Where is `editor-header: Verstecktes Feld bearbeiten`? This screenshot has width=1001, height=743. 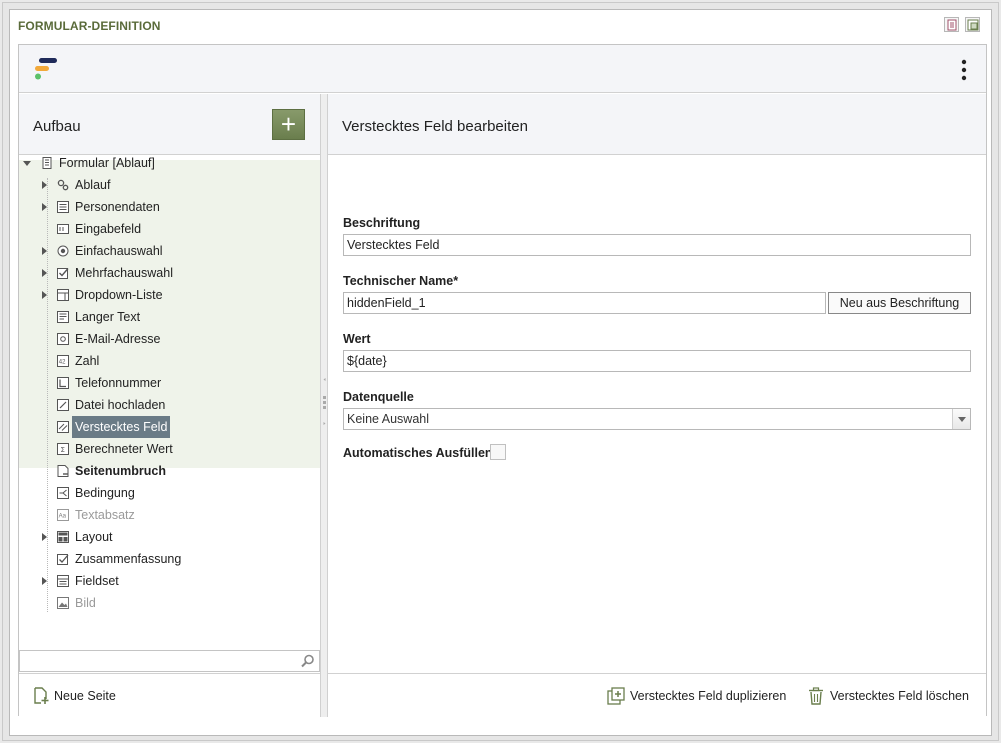
editor-header: Verstecktes Feld bearbeiten is located at coordinates (657, 124).